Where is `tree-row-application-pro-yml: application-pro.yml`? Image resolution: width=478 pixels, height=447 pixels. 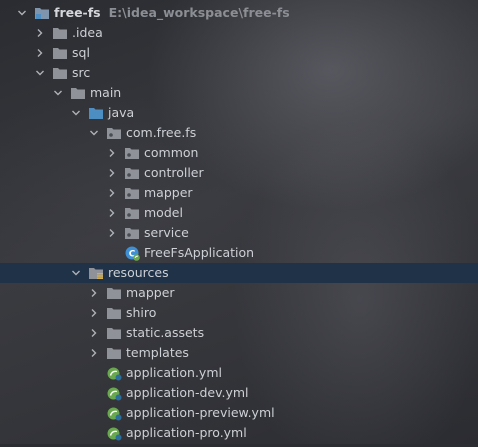
tree-row-application-pro-yml: application-pro.yml is located at coordinates (239, 433).